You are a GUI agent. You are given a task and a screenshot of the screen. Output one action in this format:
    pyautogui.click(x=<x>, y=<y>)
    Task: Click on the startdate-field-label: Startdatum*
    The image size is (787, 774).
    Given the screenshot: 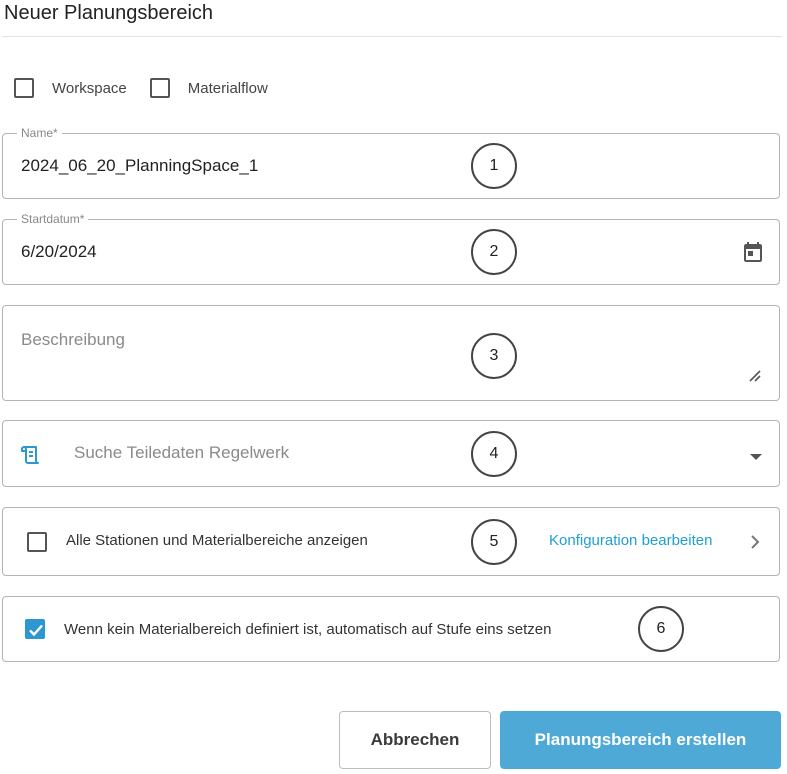 What is the action you would take?
    pyautogui.click(x=53, y=219)
    